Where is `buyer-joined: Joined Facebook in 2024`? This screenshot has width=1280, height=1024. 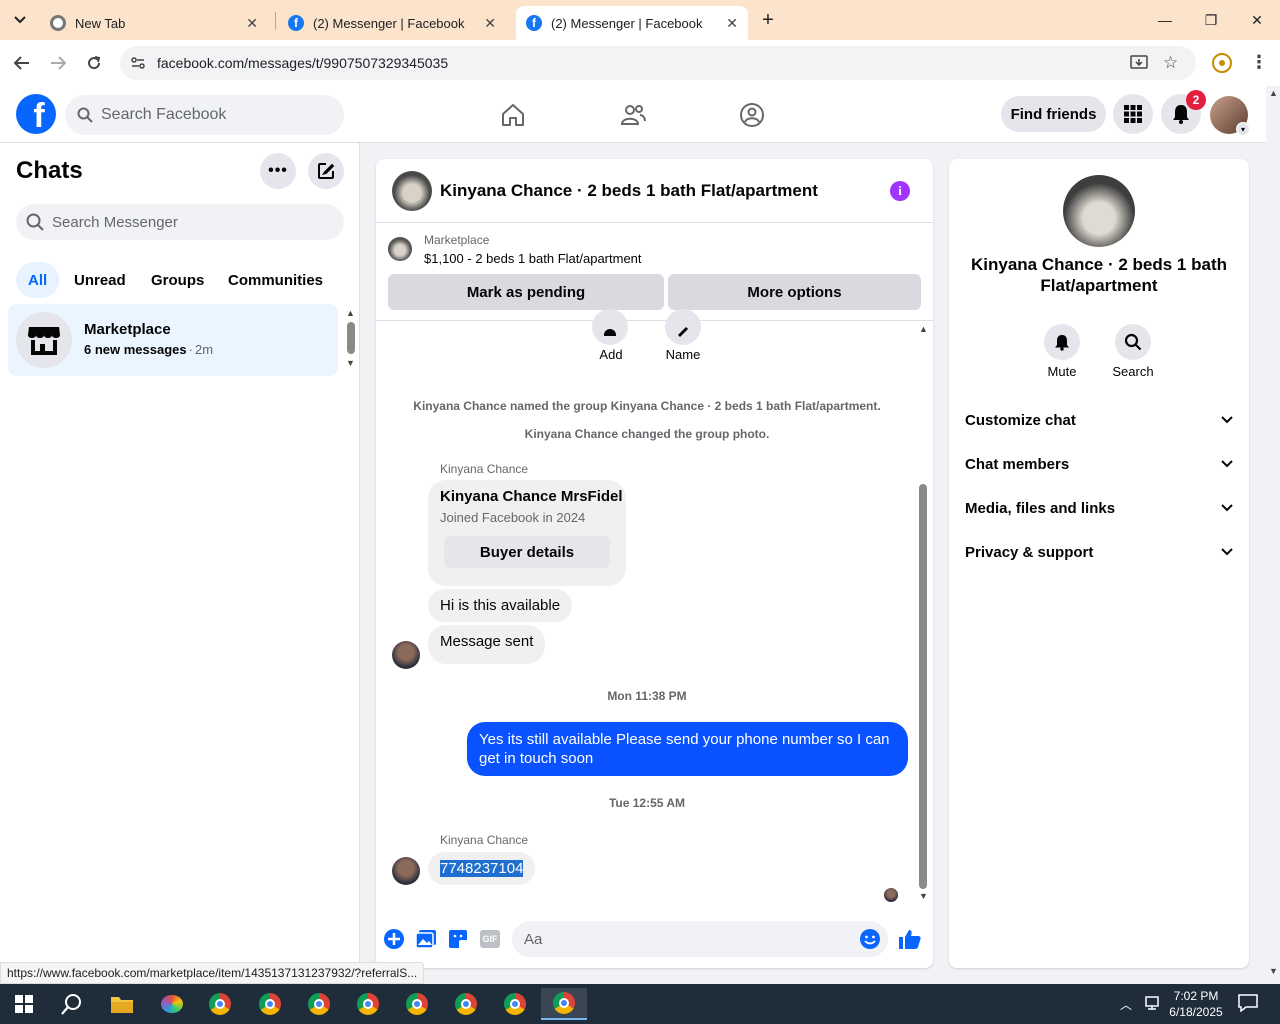 buyer-joined: Joined Facebook in 2024 is located at coordinates (513, 517).